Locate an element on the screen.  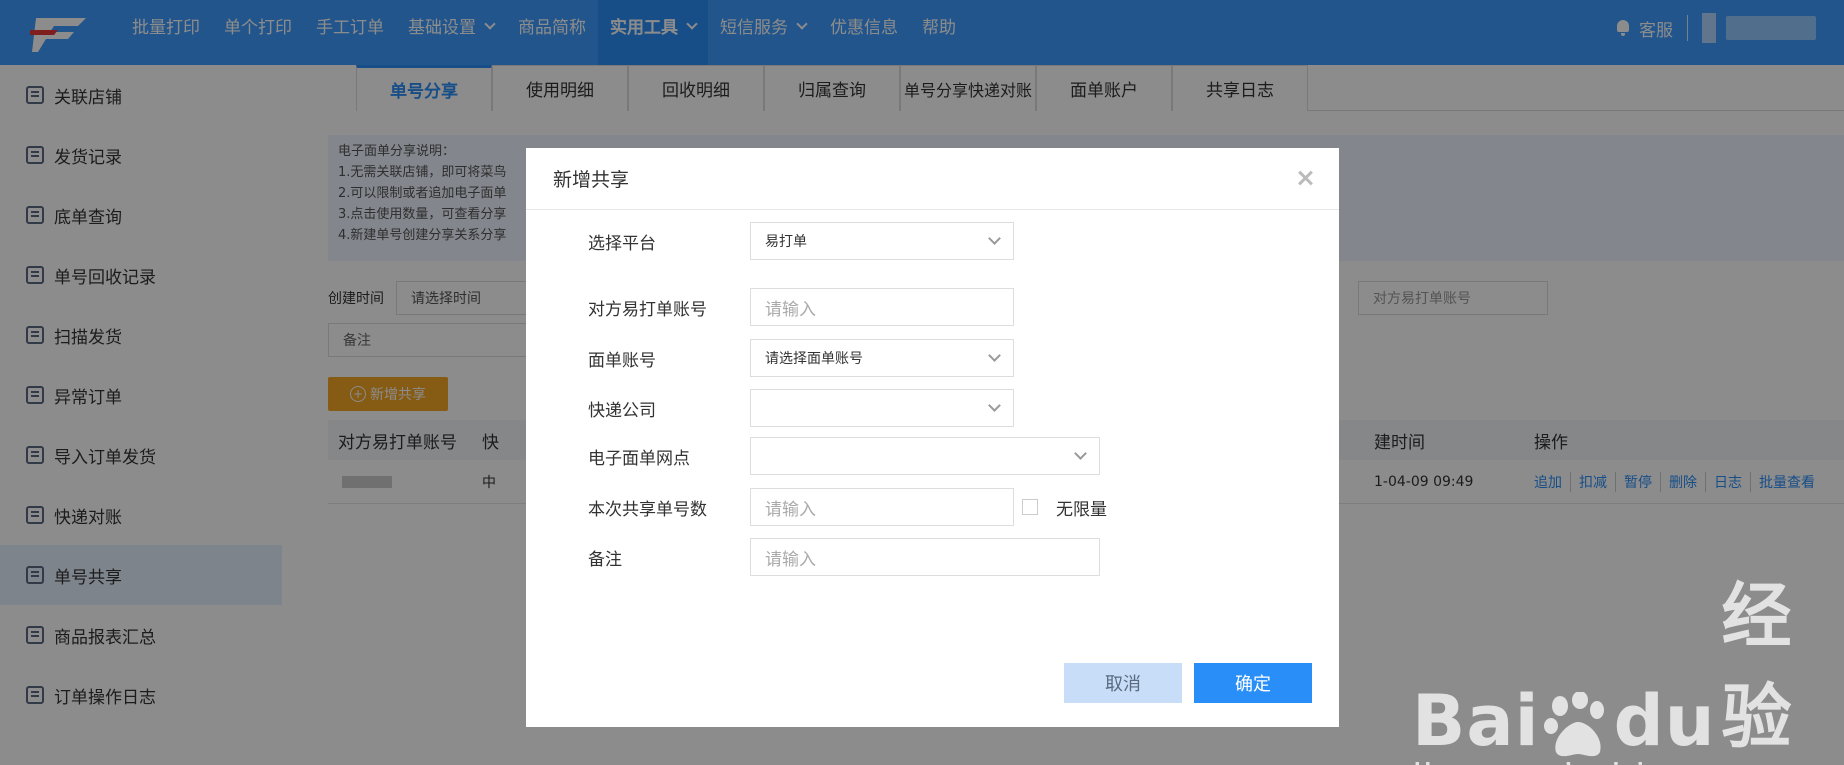
quantity-input: 请输入 is located at coordinates (882, 507).